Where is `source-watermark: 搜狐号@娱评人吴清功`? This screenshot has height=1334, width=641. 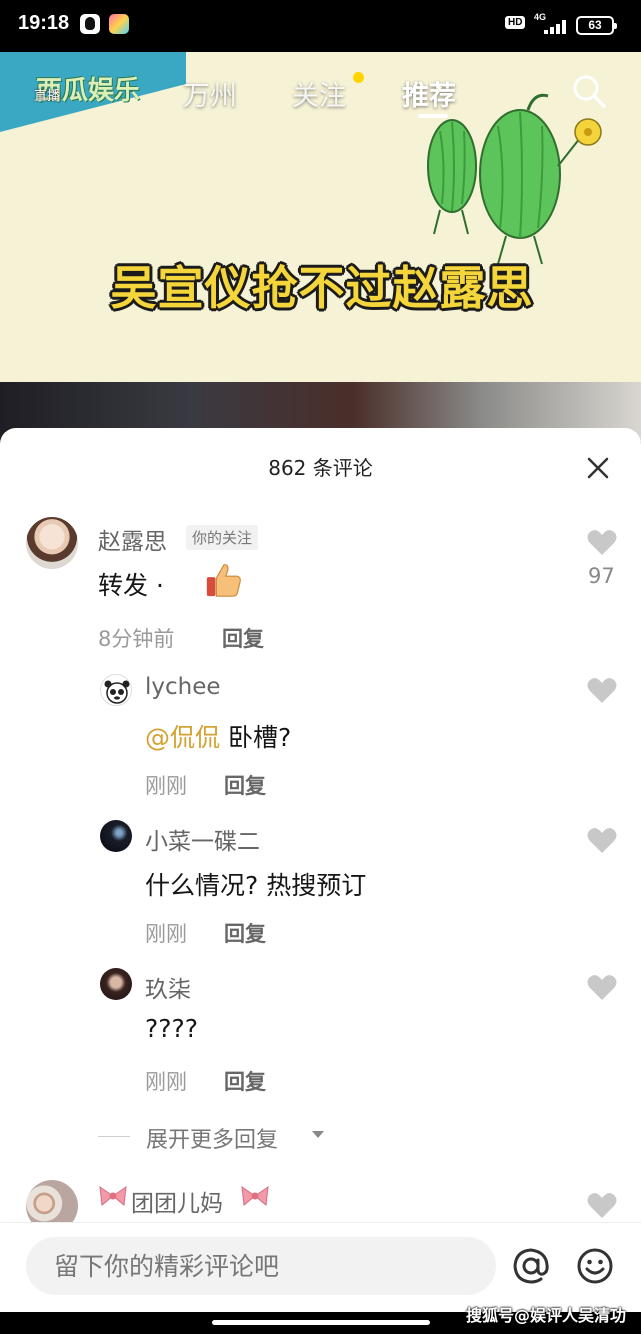 source-watermark: 搜狐号@娱评人吴清功 is located at coordinates (546, 1315).